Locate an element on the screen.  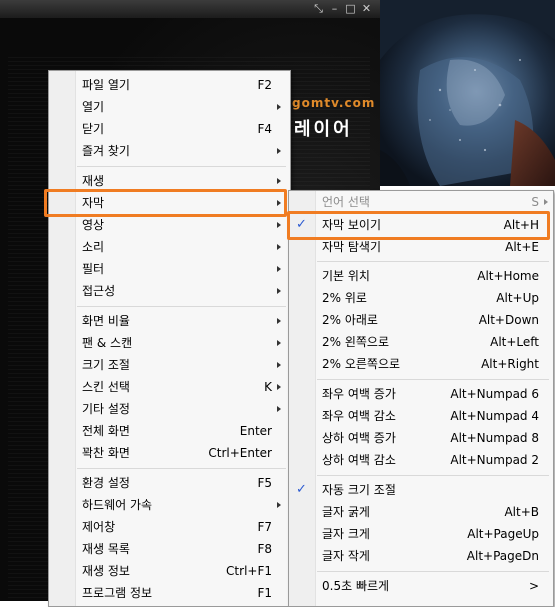
menu-item-filter: 필터 is located at coordinates (169, 269).